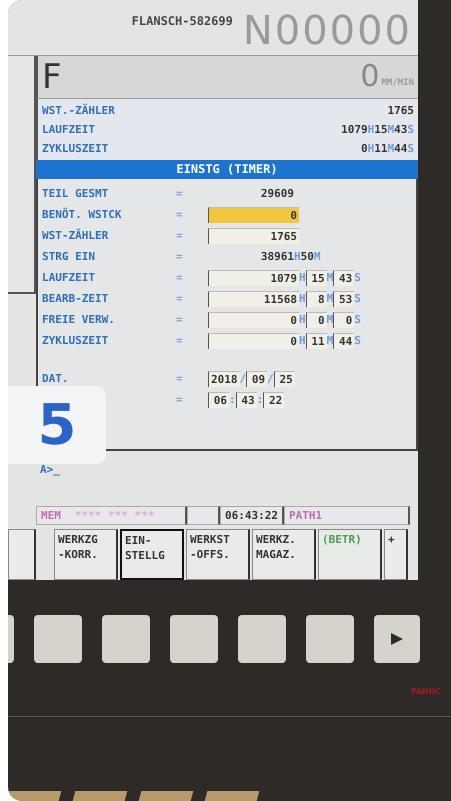  What do you see at coordinates (253, 278) in the screenshot?
I see `value-field: 1079` at bounding box center [253, 278].